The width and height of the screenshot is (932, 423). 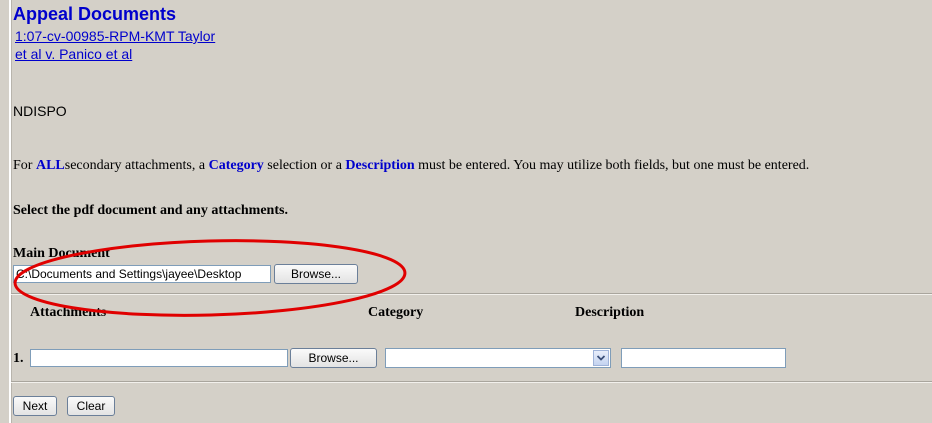 I want to click on attachment-row-number: 1., so click(x=18, y=358).